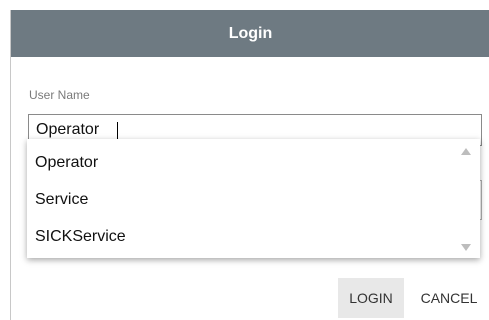 This screenshot has width=489, height=320. What do you see at coordinates (245, 163) in the screenshot?
I see `autocomplete-option-operator: Operator` at bounding box center [245, 163].